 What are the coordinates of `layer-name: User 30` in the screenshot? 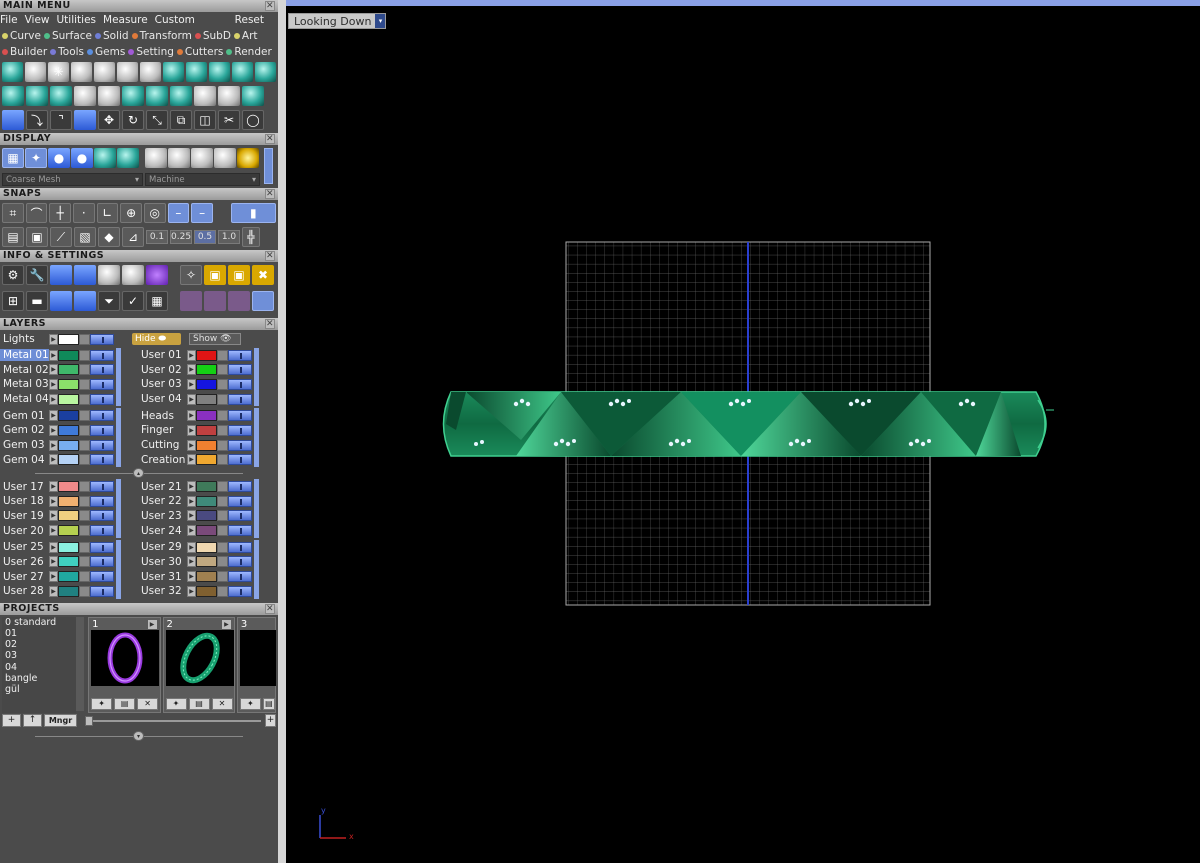 It's located at (162, 562).